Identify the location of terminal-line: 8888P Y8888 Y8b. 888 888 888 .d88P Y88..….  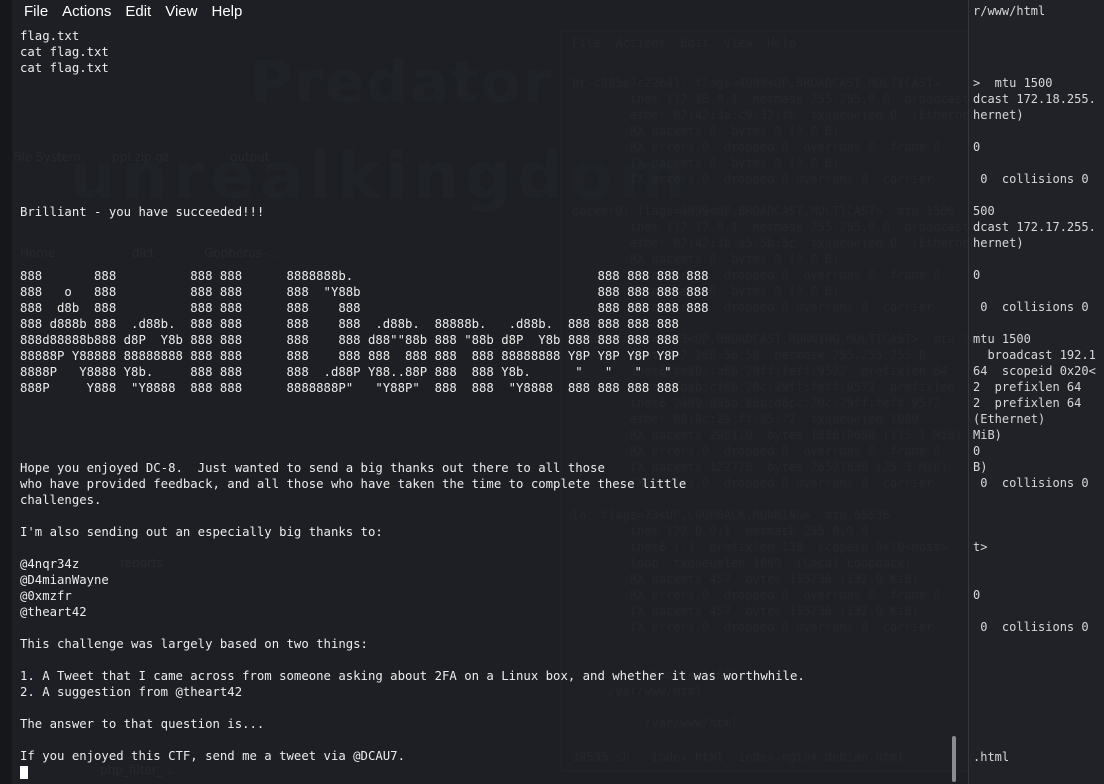
(346, 372).